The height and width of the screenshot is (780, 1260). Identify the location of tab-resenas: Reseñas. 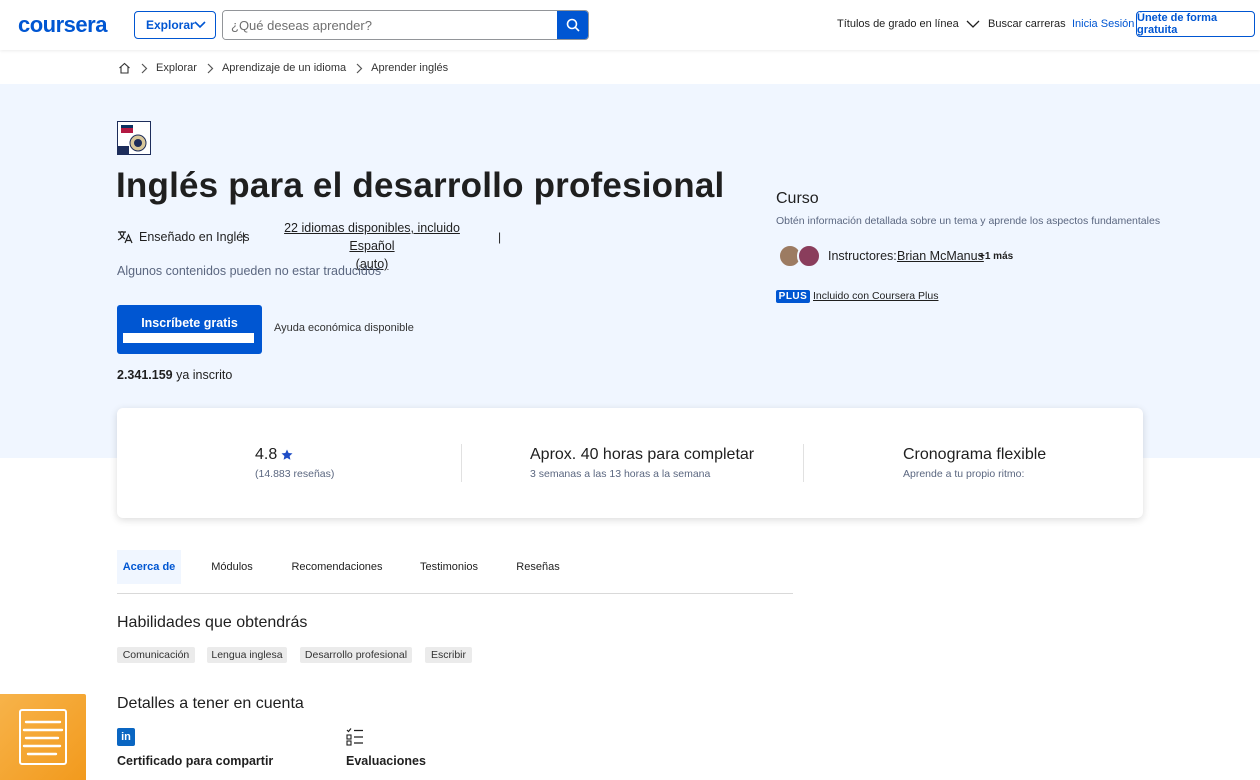
(538, 567).